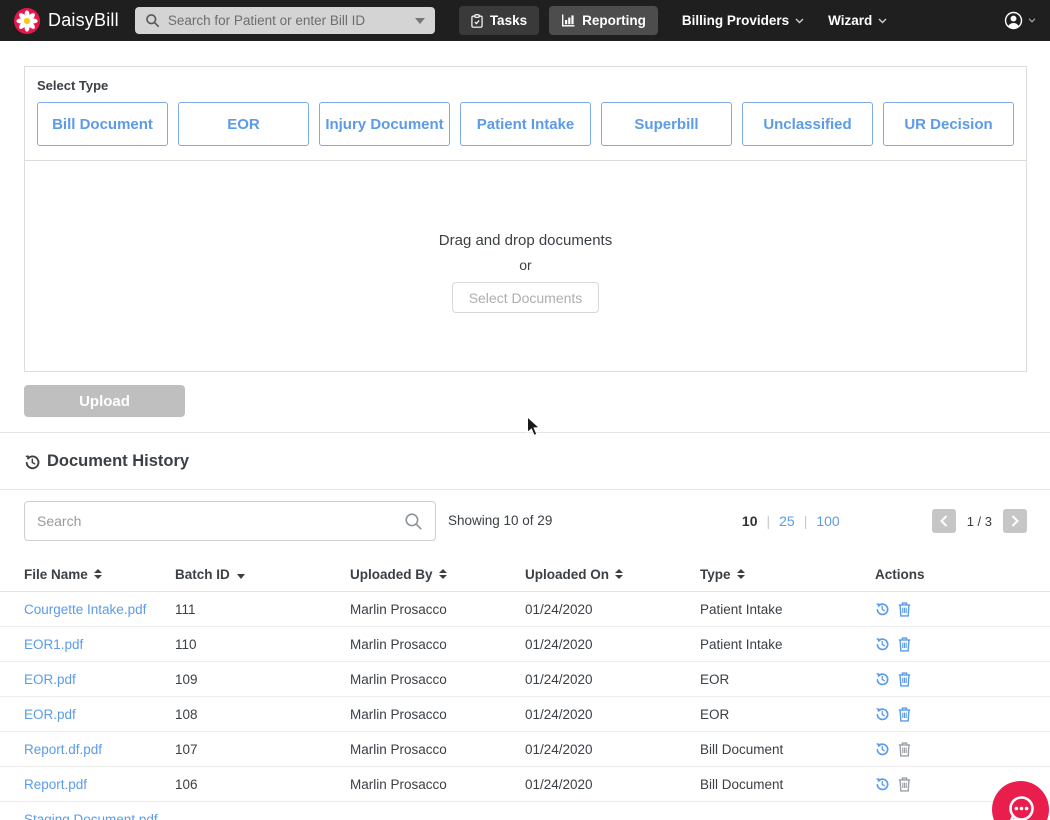 The width and height of the screenshot is (1050, 820). Describe the element at coordinates (715, 679) in the screenshot. I see `type-cell: EOR` at that location.